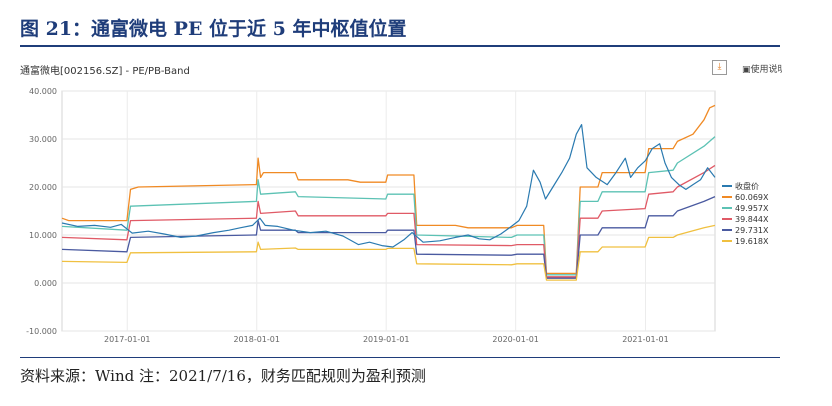  I want to click on y-tick-label: 0.000, so click(45, 283).